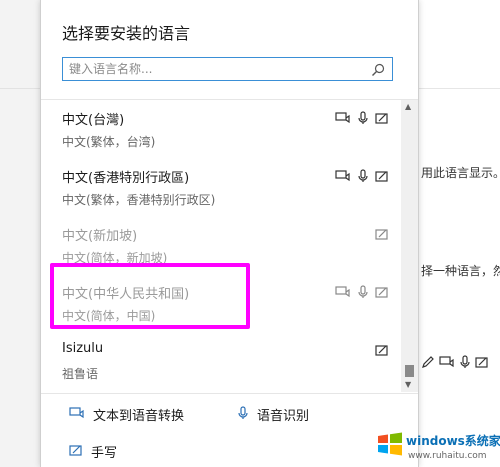 Image resolution: width=500 pixels, height=467 pixels. What do you see at coordinates (221, 363) in the screenshot?
I see `language-item-zu: Isizulu 祖鲁语` at bounding box center [221, 363].